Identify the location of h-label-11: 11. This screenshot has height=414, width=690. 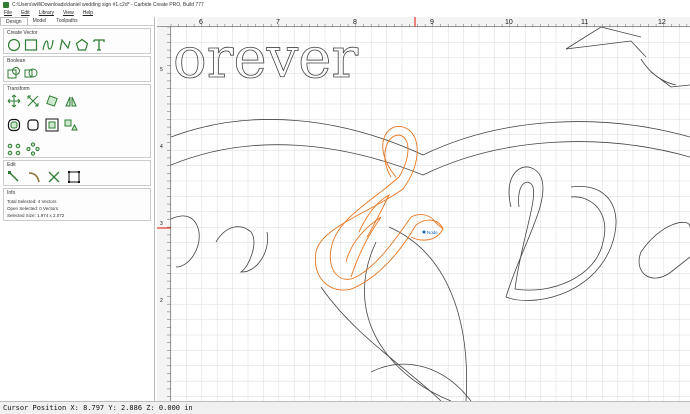
(584, 22).